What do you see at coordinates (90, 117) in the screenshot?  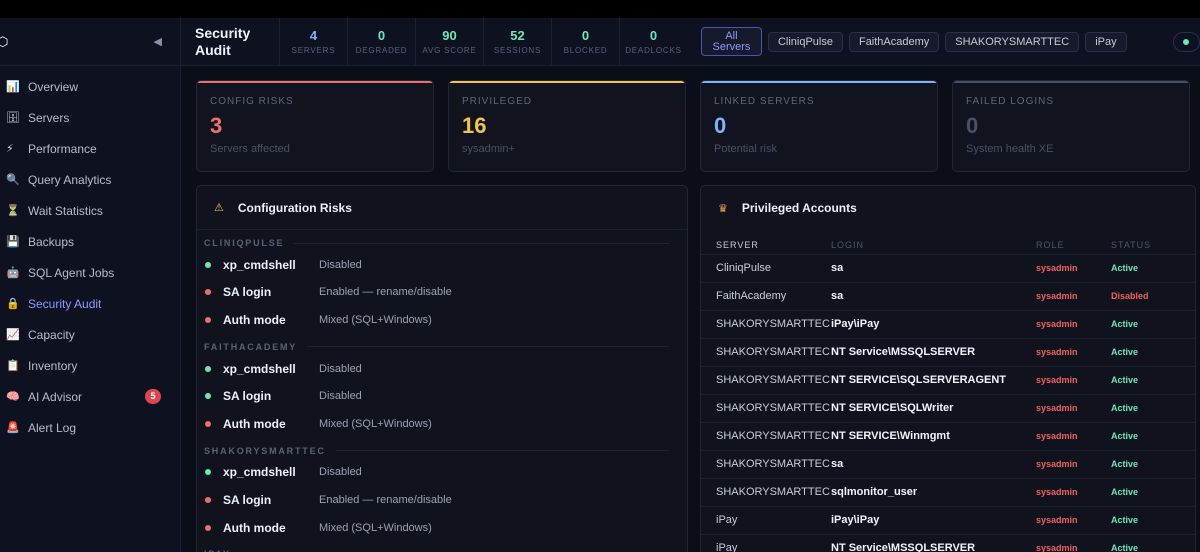 I see `sidebar-item-servers: 🗄 Servers` at bounding box center [90, 117].